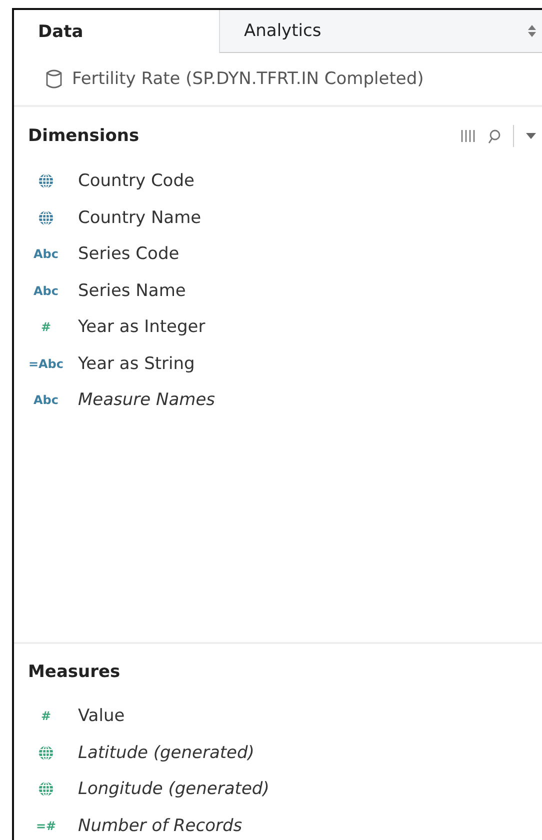  I want to click on field-name: Year as Integer, so click(142, 327).